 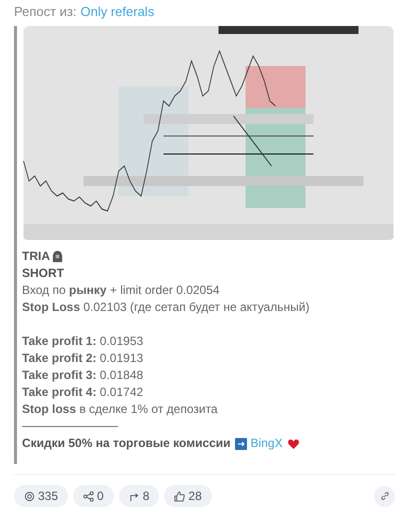 I want to click on stat-button: 0, so click(x=93, y=496).